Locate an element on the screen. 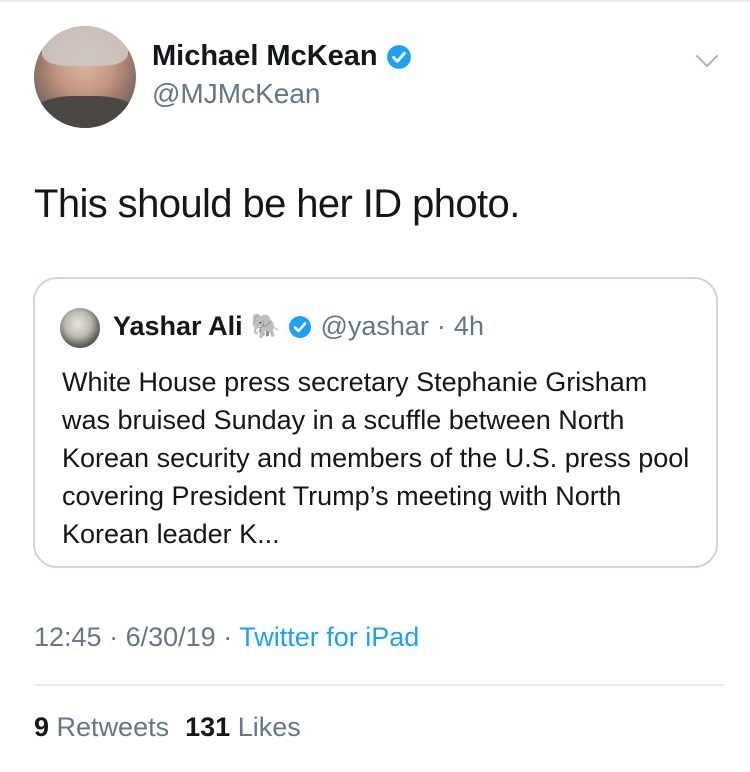 The height and width of the screenshot is (772, 750). quoted-tweet-header: Yashar Ali 🐘 @yashar · 4h is located at coordinates (298, 326).